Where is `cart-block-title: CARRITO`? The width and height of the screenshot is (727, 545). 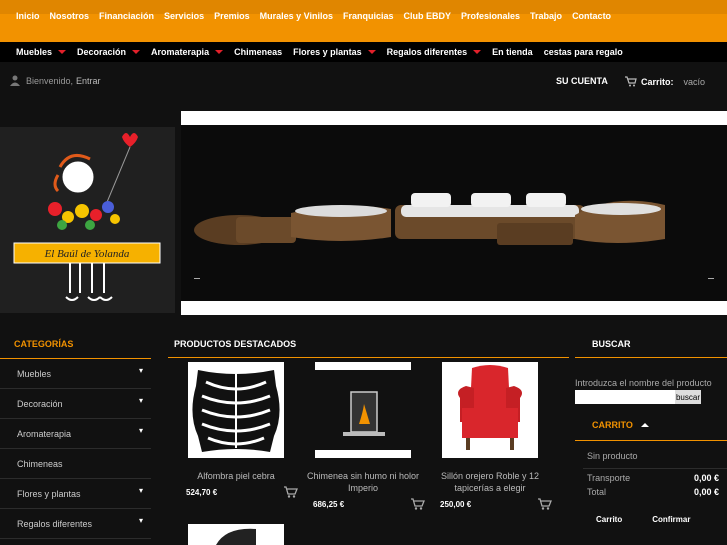
cart-block-title: CARRITO is located at coordinates (651, 425).